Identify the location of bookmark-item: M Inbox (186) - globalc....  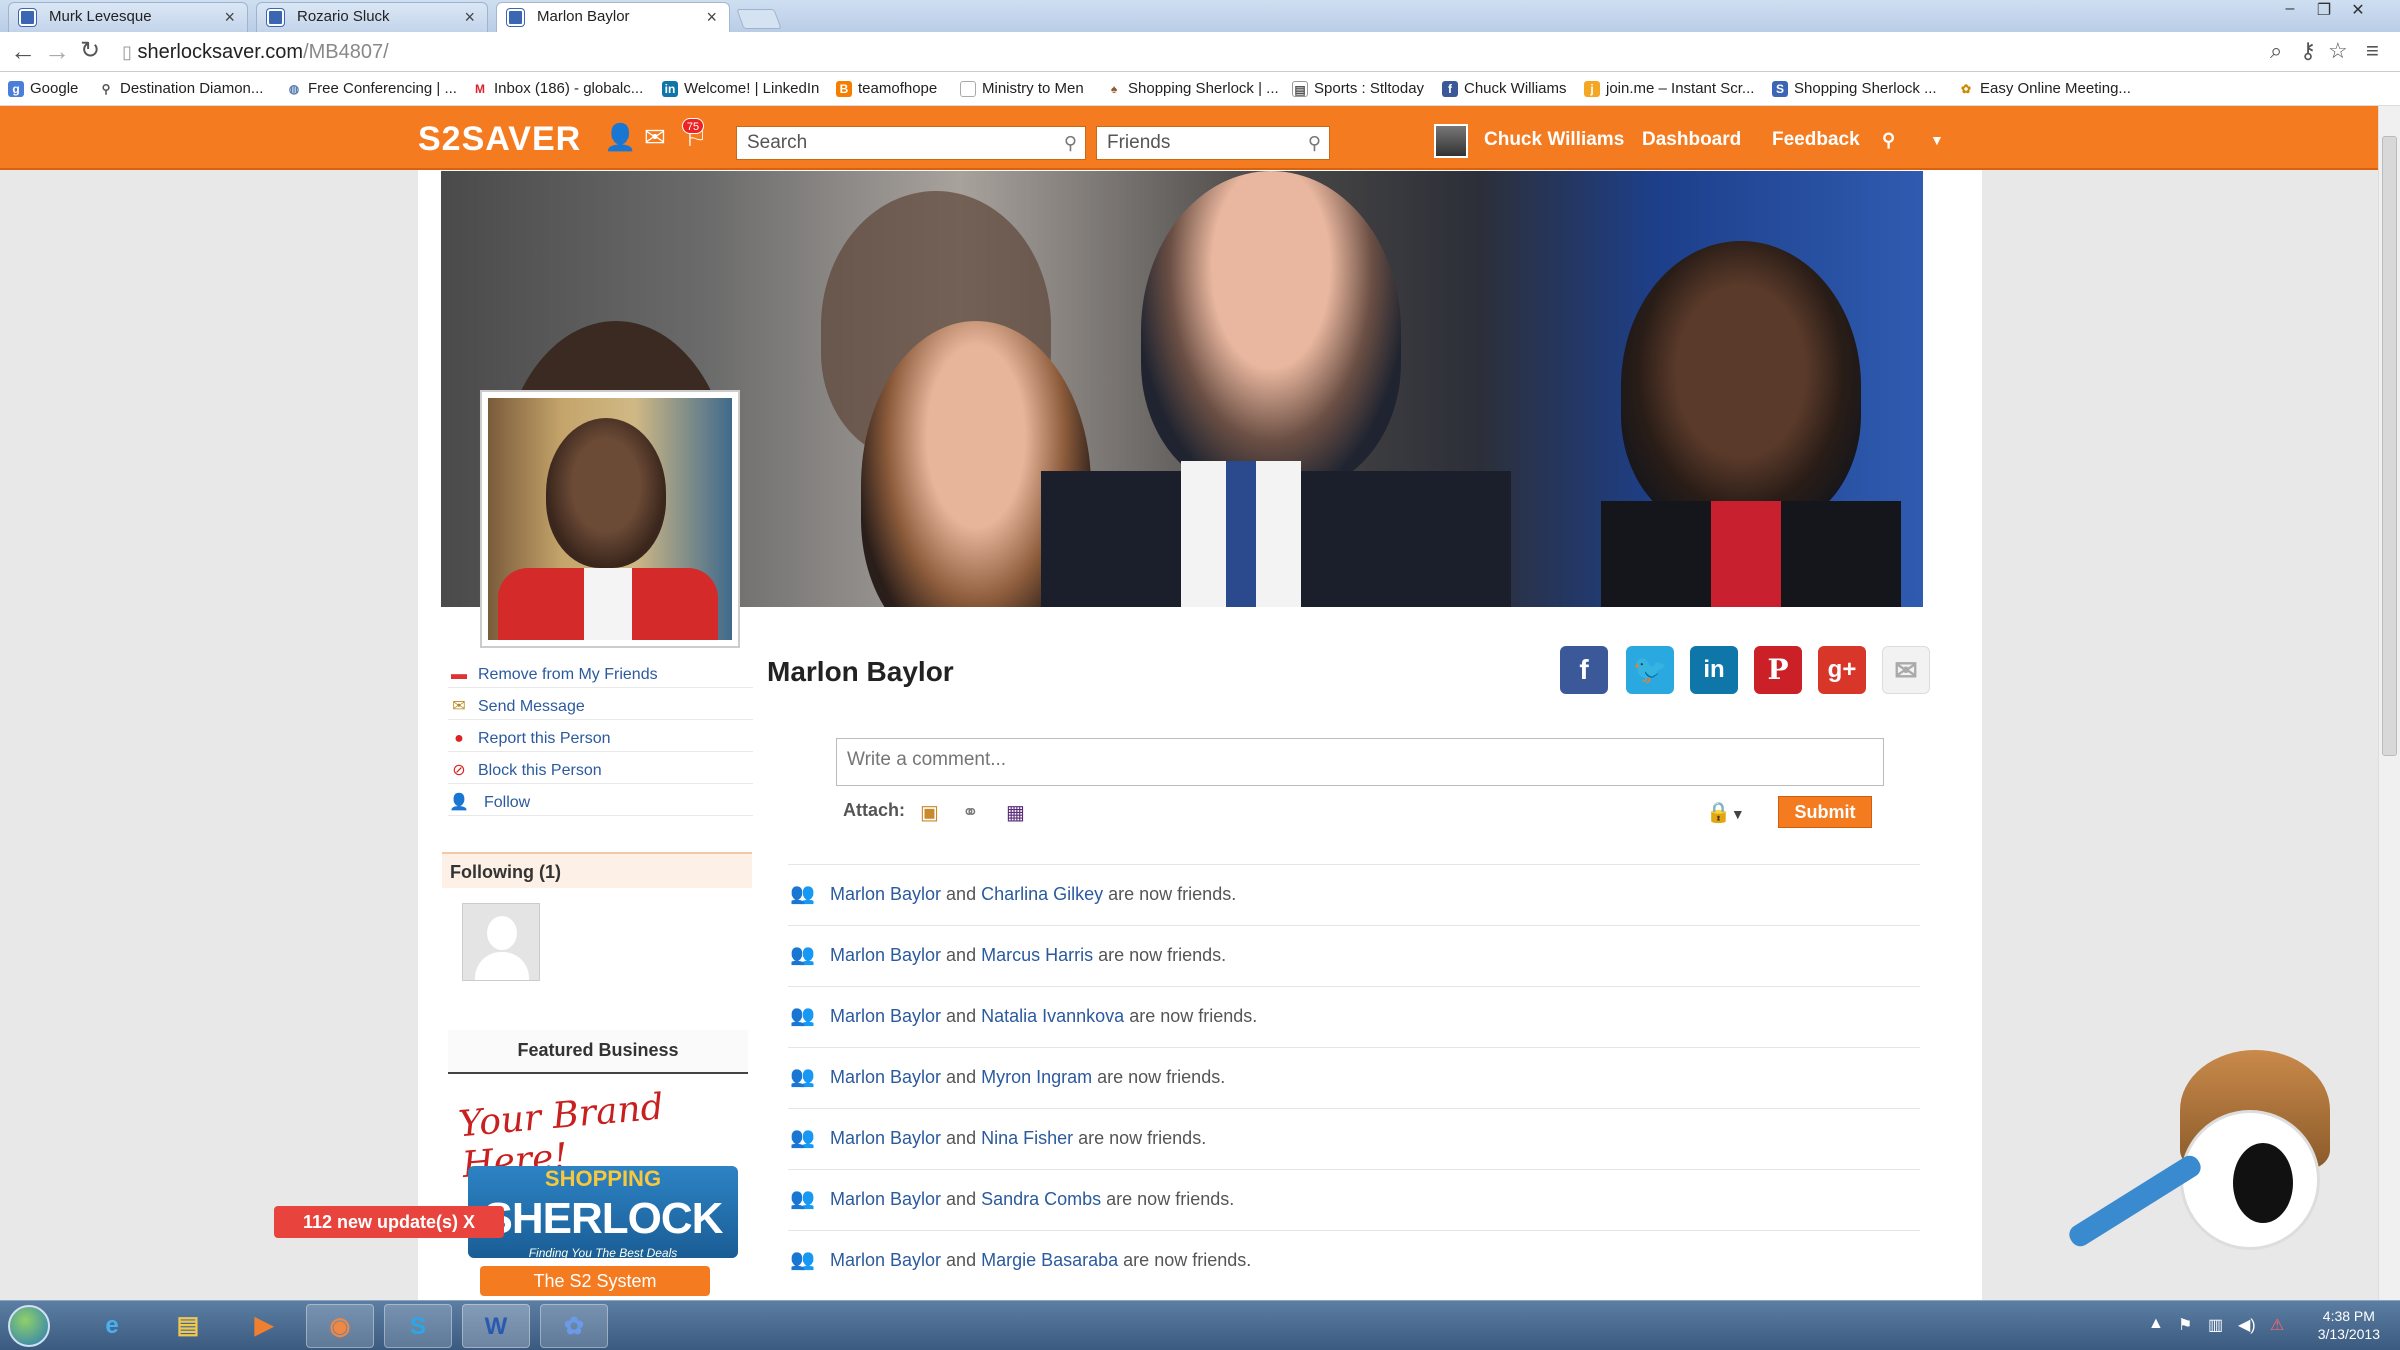
(557, 89).